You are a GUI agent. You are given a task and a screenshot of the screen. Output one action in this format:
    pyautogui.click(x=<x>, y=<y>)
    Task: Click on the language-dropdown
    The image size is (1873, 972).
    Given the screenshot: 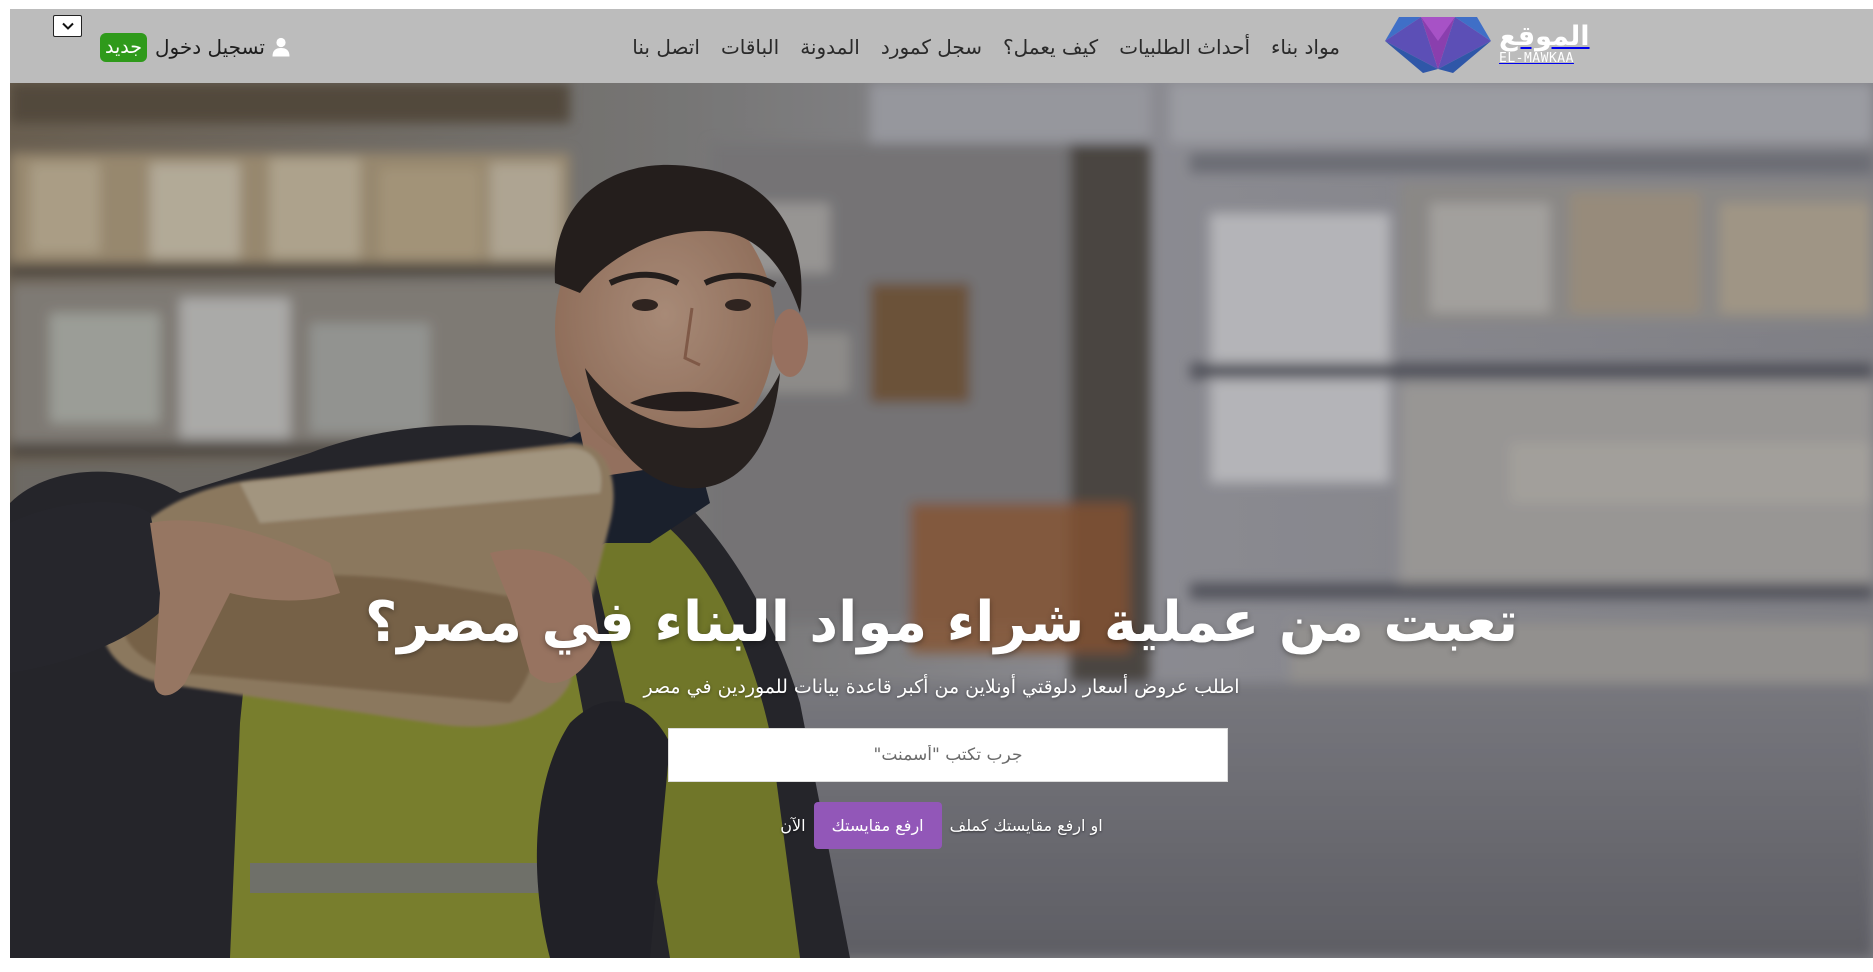 What is the action you would take?
    pyautogui.click(x=67, y=26)
    